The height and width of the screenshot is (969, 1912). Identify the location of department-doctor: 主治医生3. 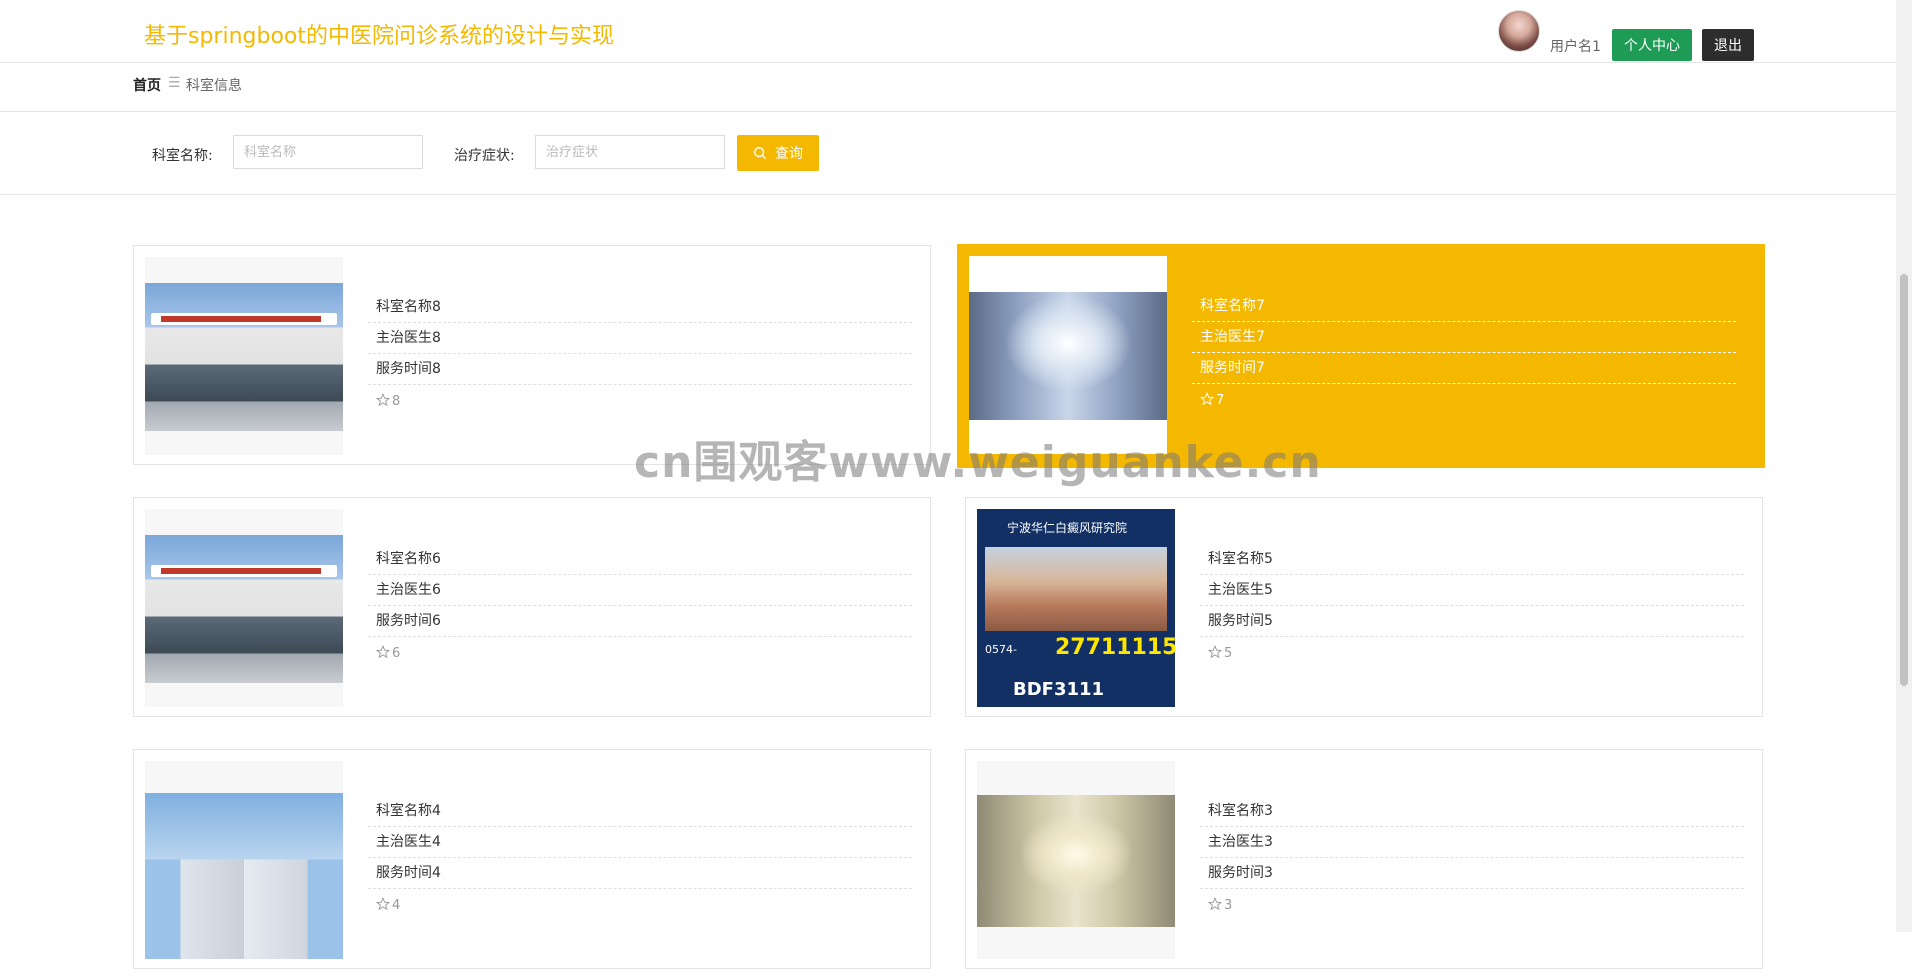
(1472, 842).